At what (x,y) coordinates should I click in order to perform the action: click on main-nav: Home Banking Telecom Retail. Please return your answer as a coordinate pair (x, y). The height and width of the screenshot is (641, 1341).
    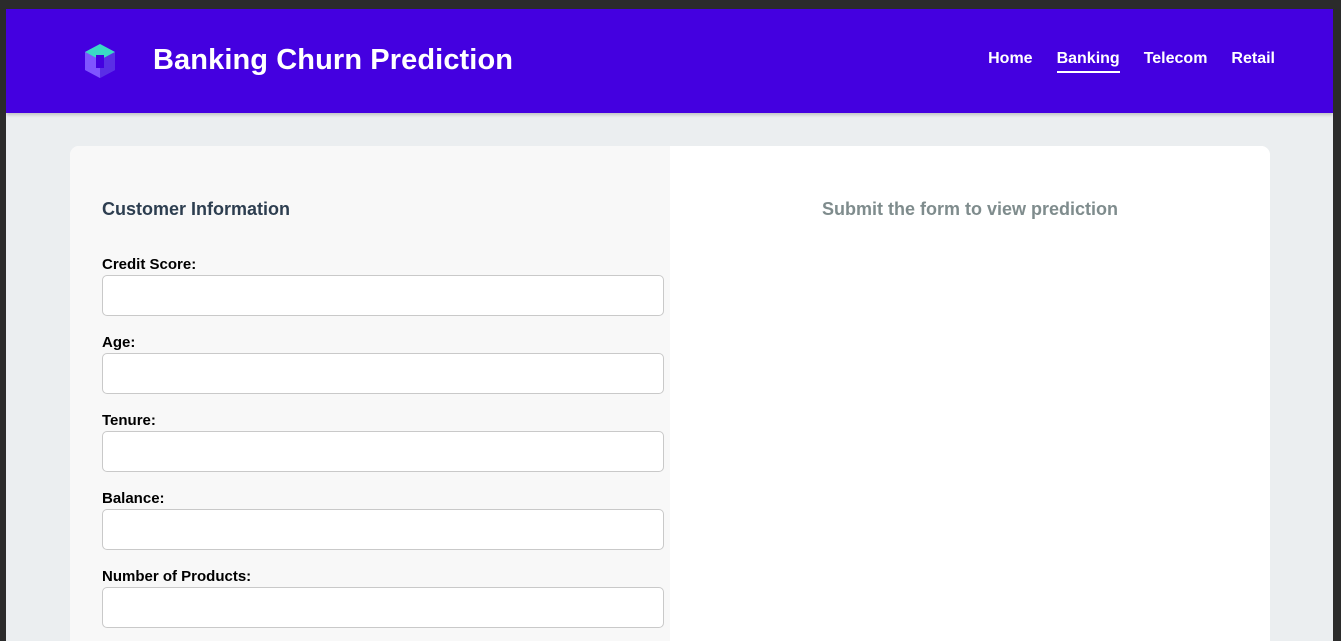
    Looking at the image, I should click on (1131, 61).